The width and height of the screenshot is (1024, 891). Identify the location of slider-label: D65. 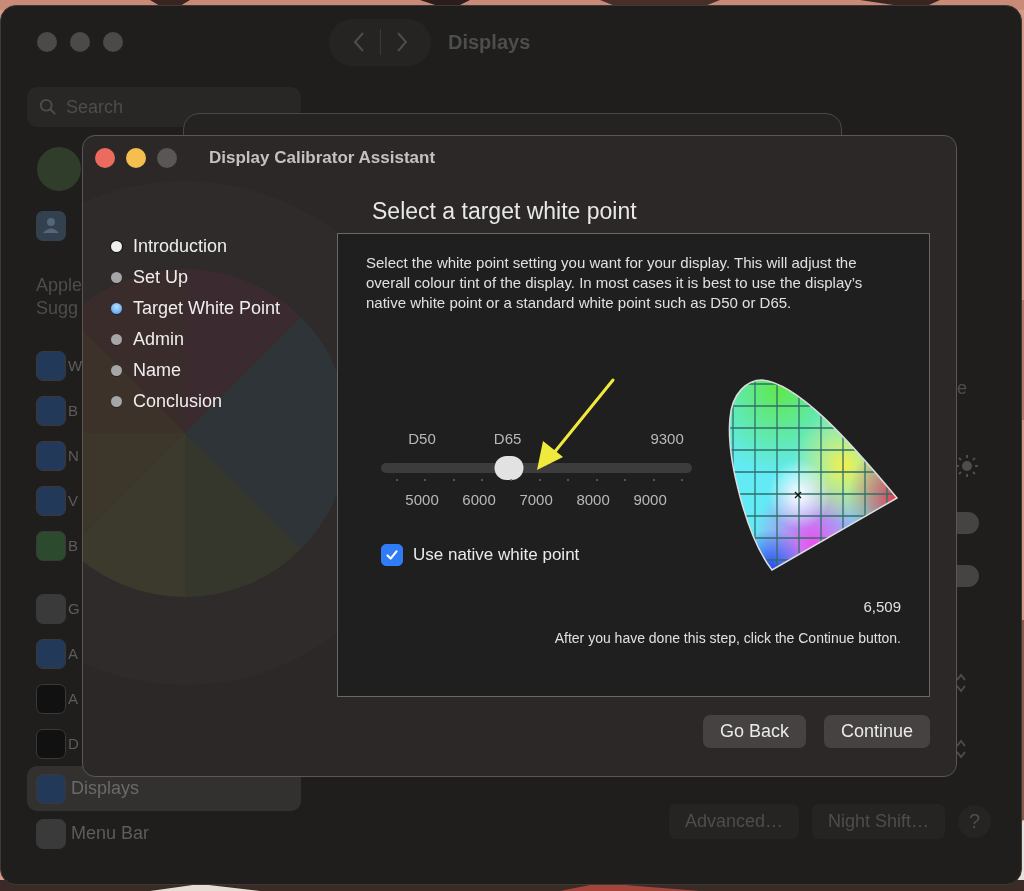
(507, 439).